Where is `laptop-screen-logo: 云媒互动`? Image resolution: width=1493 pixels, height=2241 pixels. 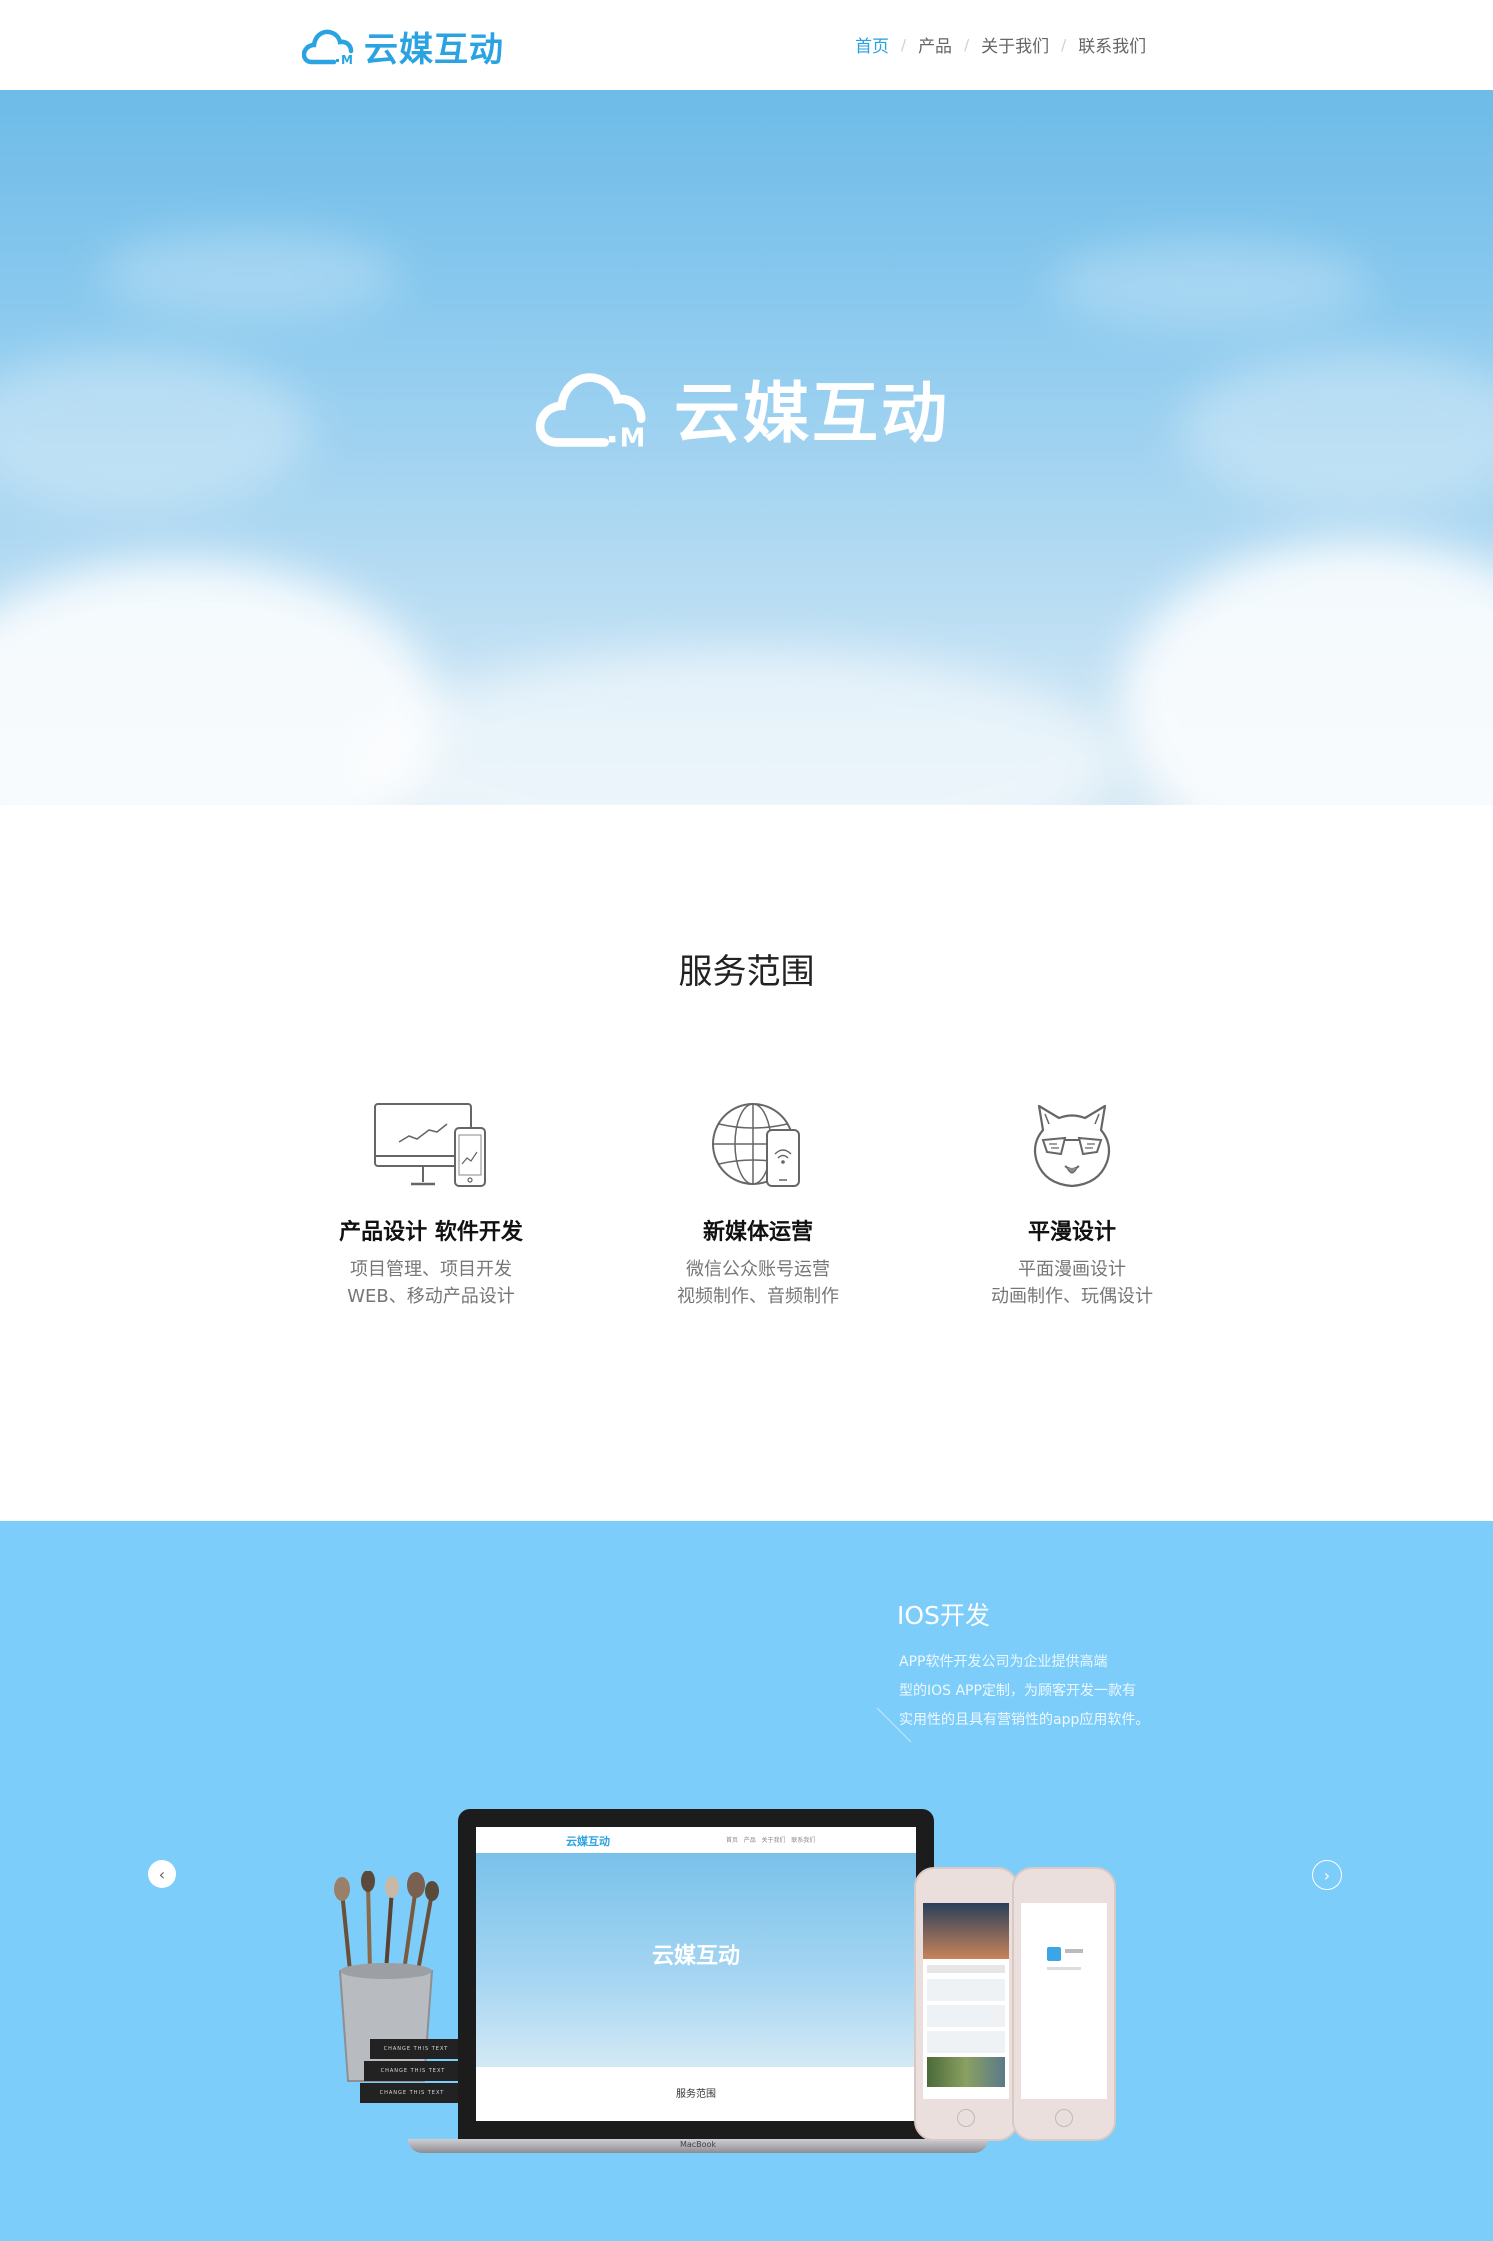
laptop-screen-logo: 云媒互动 is located at coordinates (588, 1841).